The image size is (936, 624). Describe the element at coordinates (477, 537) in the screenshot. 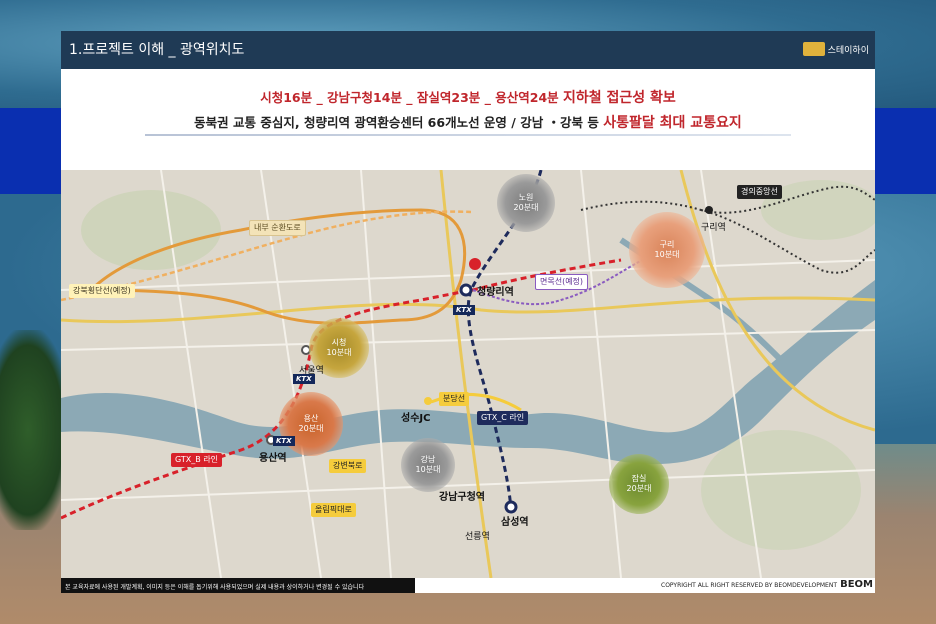

I see `station-seolleung: 선릉역` at that location.